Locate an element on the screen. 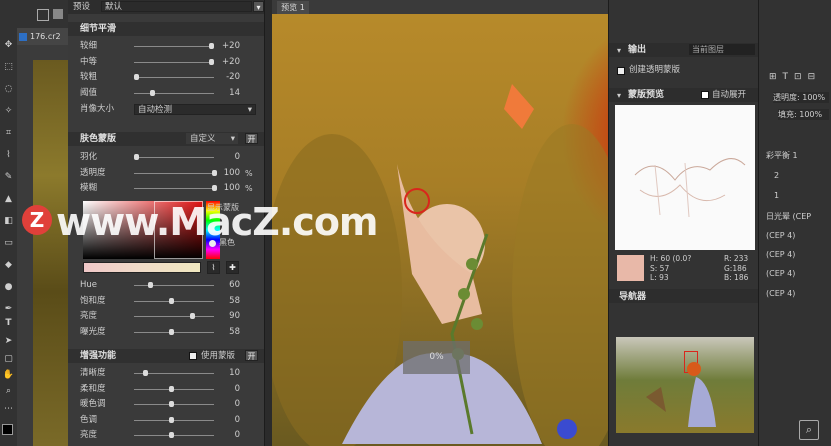  preset-label: 预设 is located at coordinates (82, 7).